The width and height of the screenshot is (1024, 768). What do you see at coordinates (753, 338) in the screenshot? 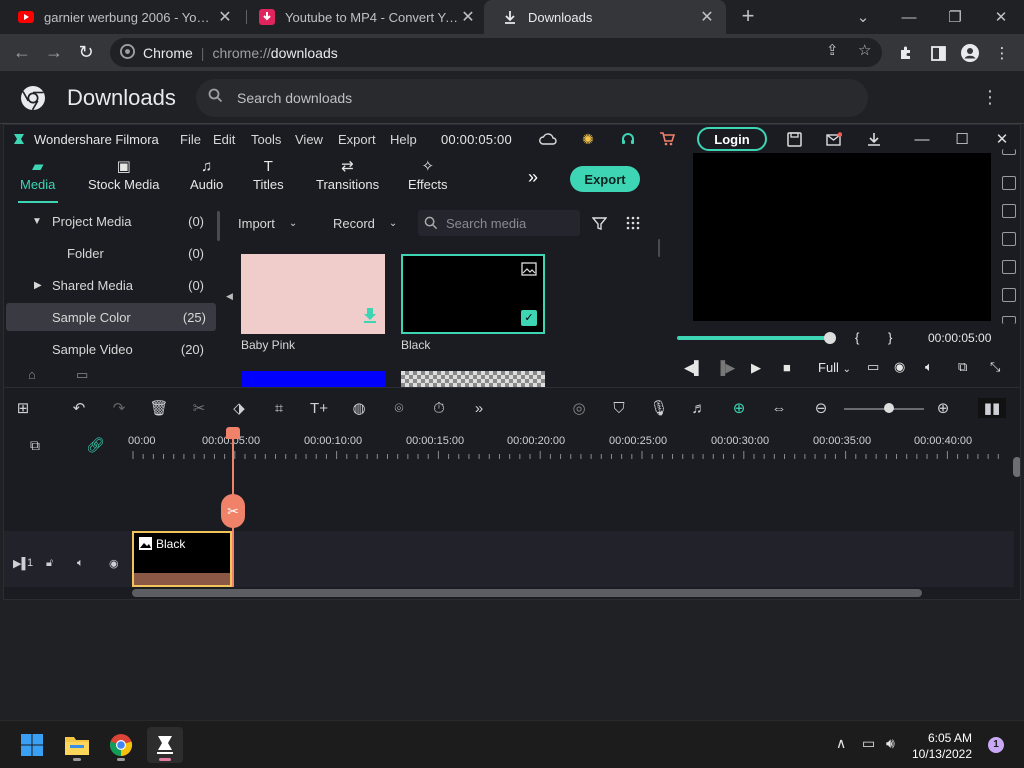
I see `preview-progress-bar` at bounding box center [753, 338].